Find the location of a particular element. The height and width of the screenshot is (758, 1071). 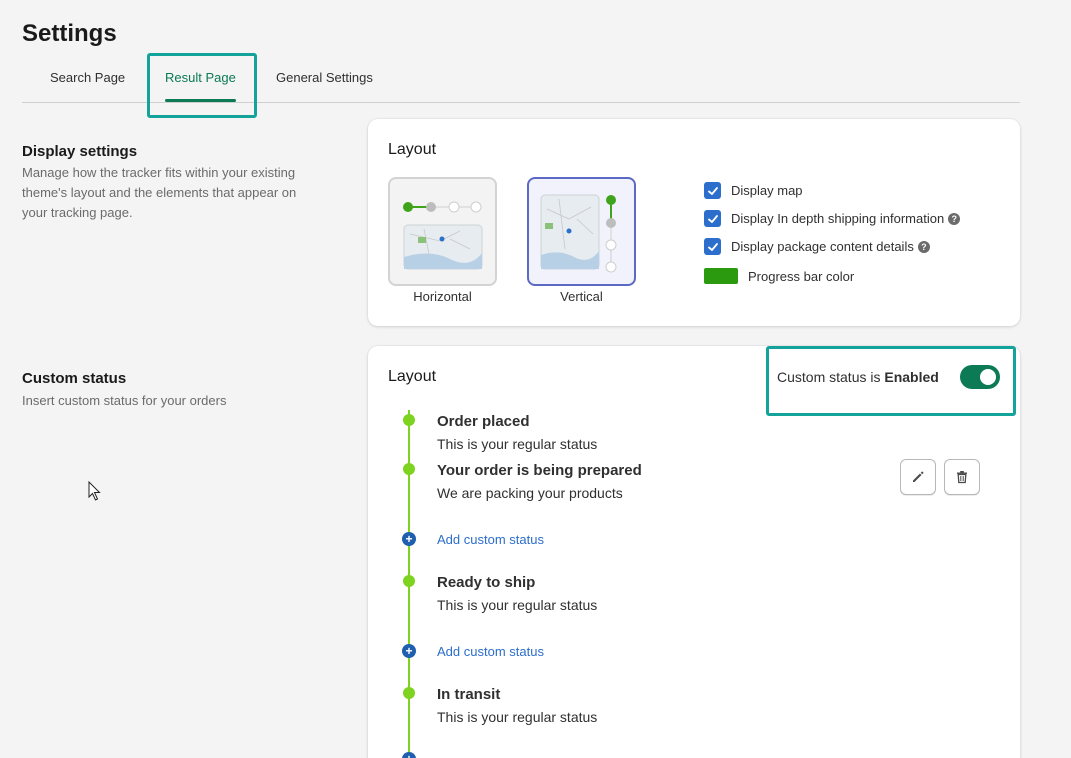

status-dot-in-transit is located at coordinates (409, 693).